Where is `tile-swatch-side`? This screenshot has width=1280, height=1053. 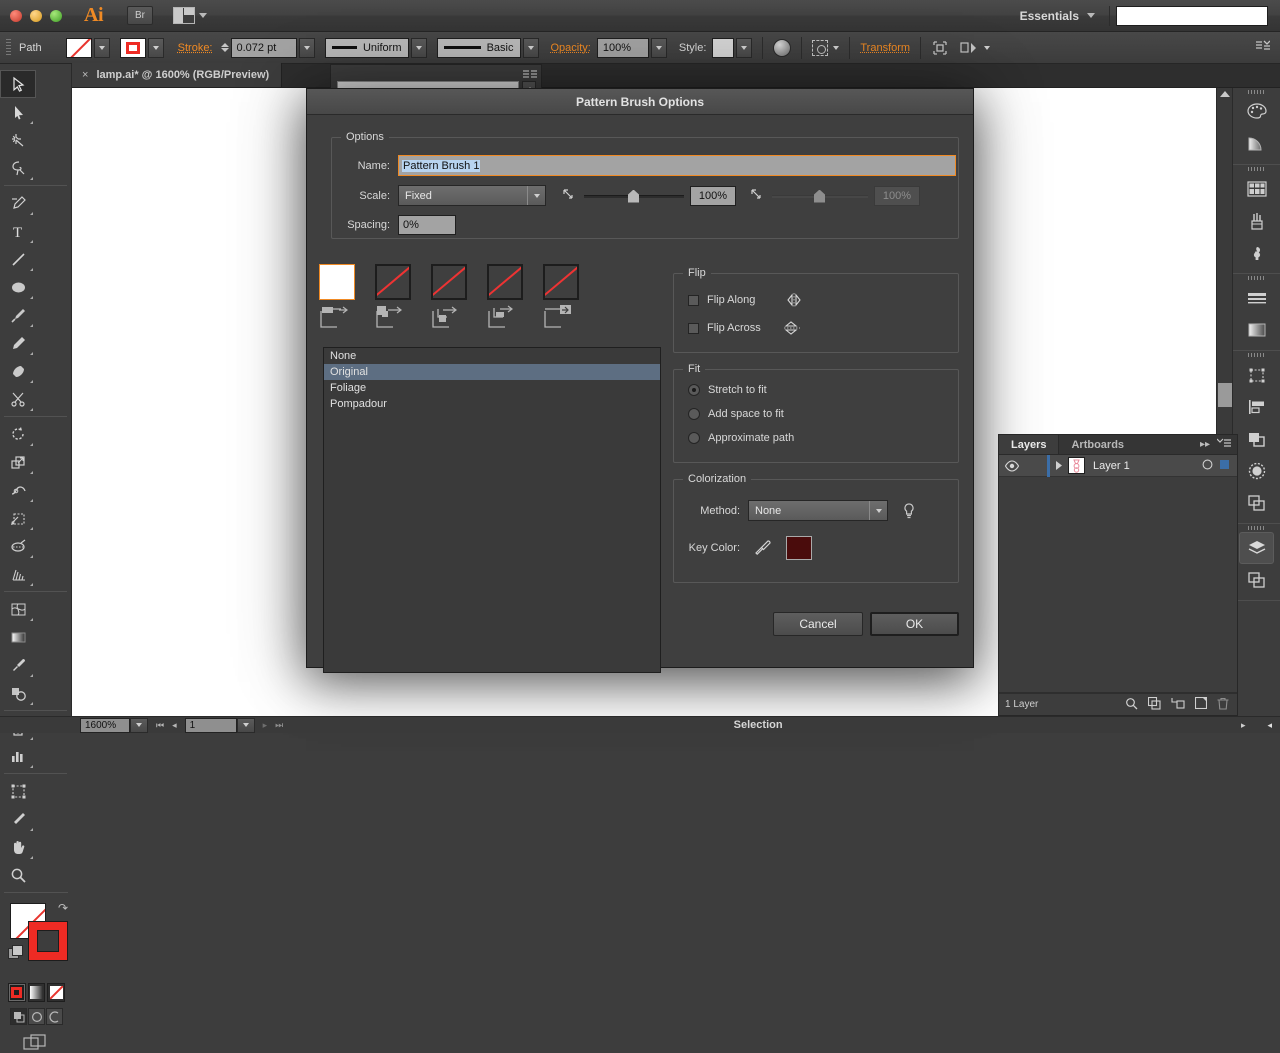 tile-swatch-side is located at coordinates (337, 300).